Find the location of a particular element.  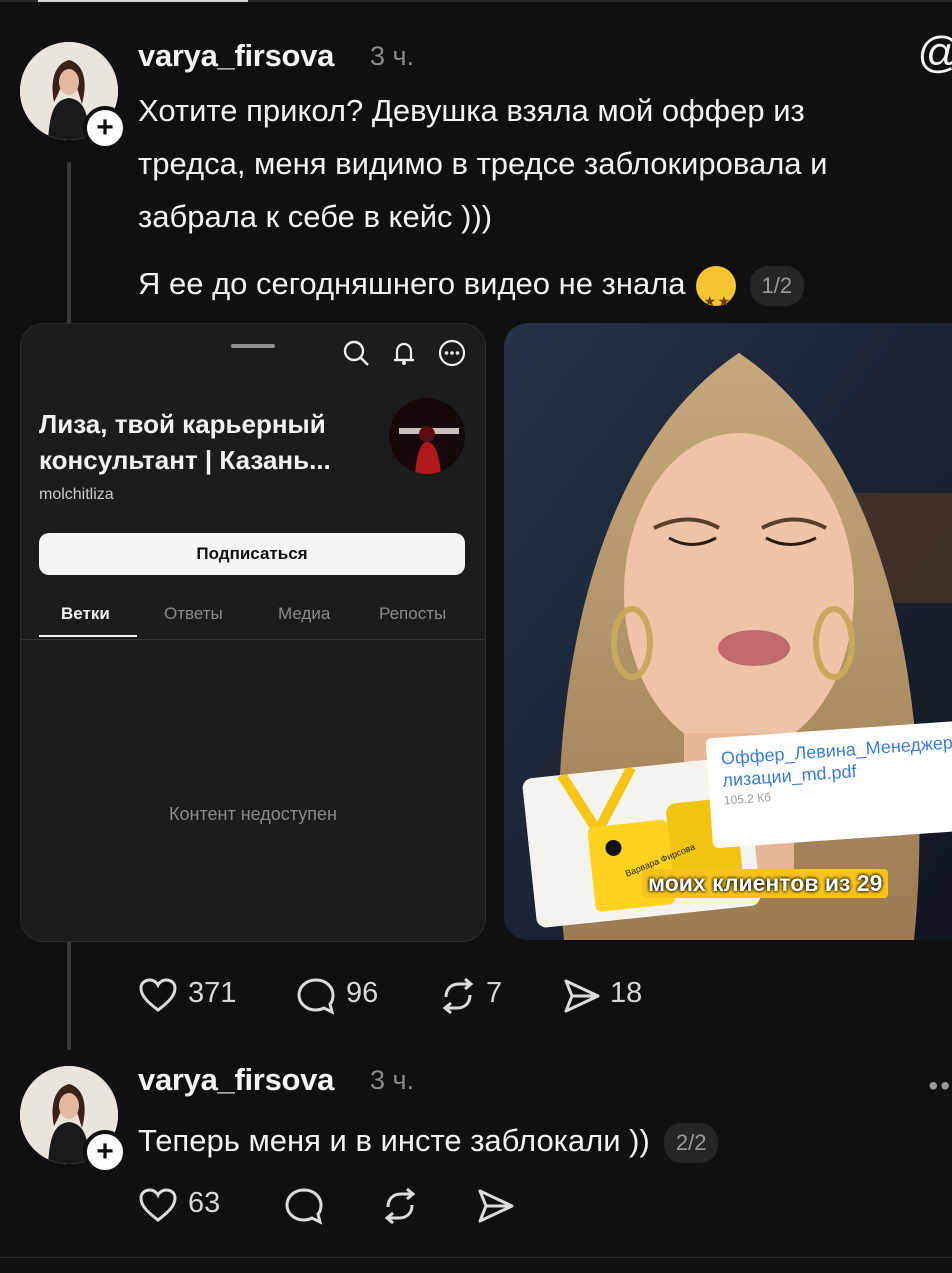

post-text-line: забрала к себе в кейс ))) is located at coordinates (315, 216).